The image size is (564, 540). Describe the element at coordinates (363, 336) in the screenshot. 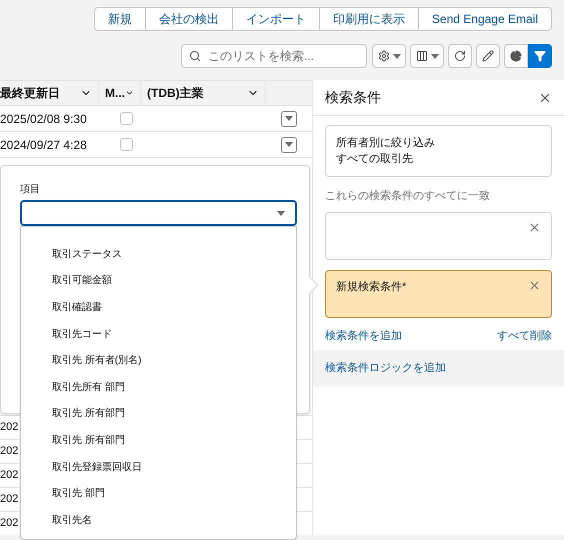

I see `add-filter-link: 検索条件を追加` at that location.